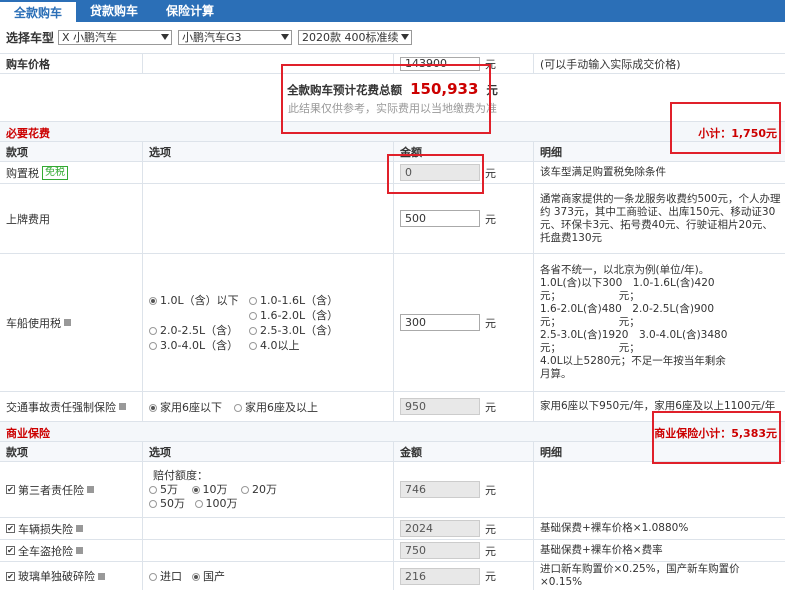 This screenshot has height=590, width=785. I want to click on theft-input: 750, so click(440, 550).